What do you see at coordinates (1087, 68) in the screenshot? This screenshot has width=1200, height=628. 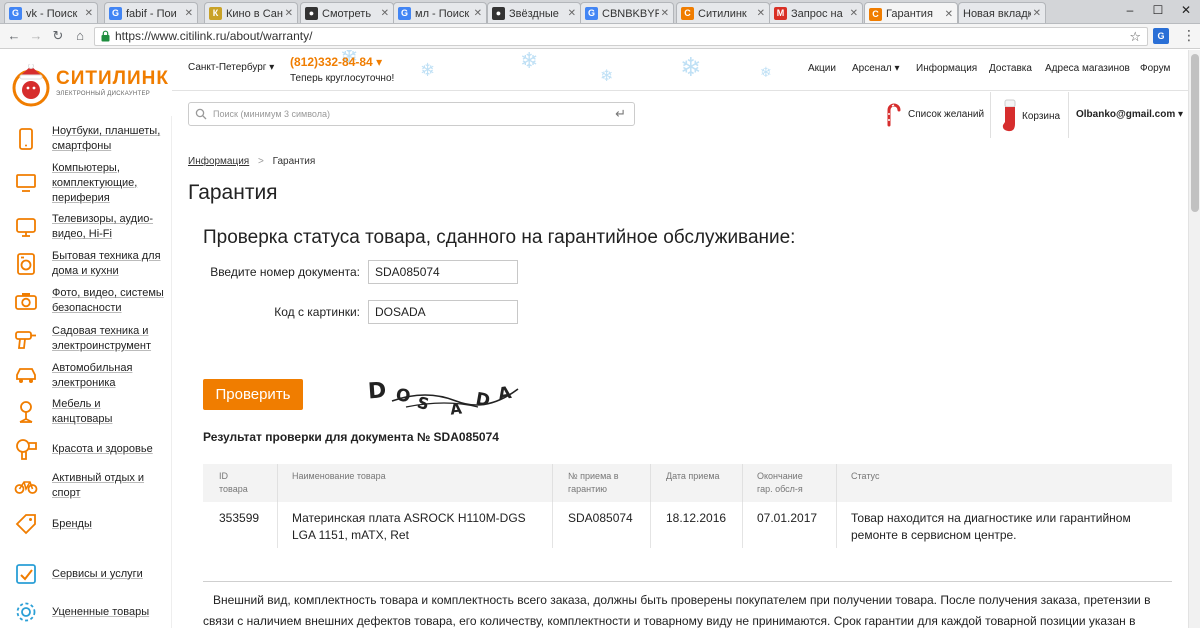 I see `nav-link-stores: Адреса магазинов` at bounding box center [1087, 68].